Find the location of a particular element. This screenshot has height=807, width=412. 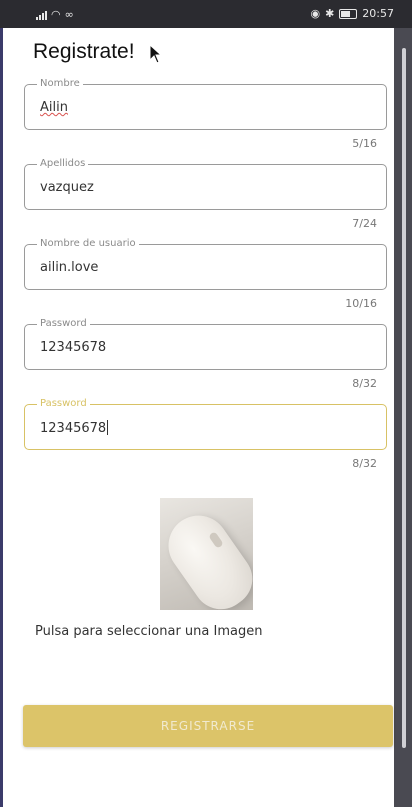

signal-icon is located at coordinates (41, 15).